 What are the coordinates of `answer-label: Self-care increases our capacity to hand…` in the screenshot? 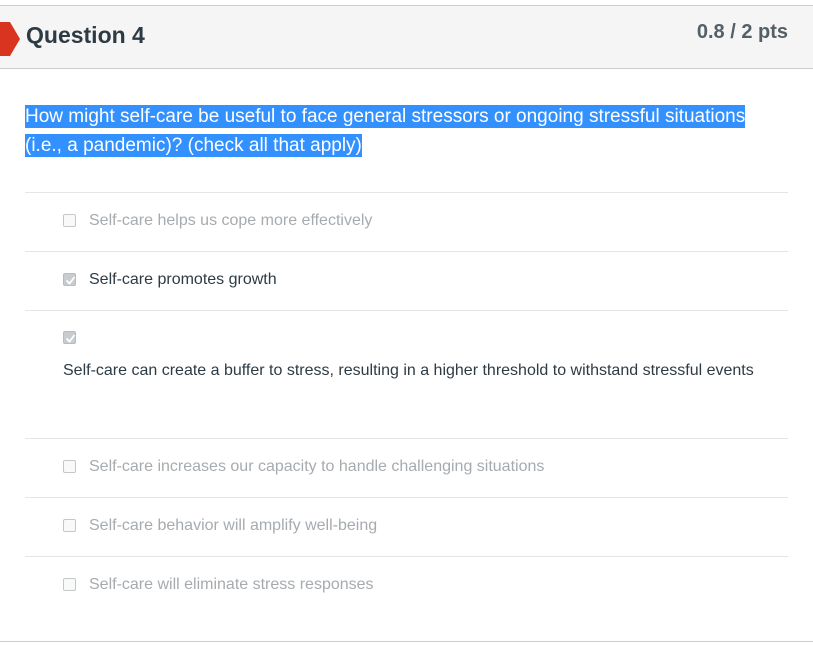 It's located at (317, 466).